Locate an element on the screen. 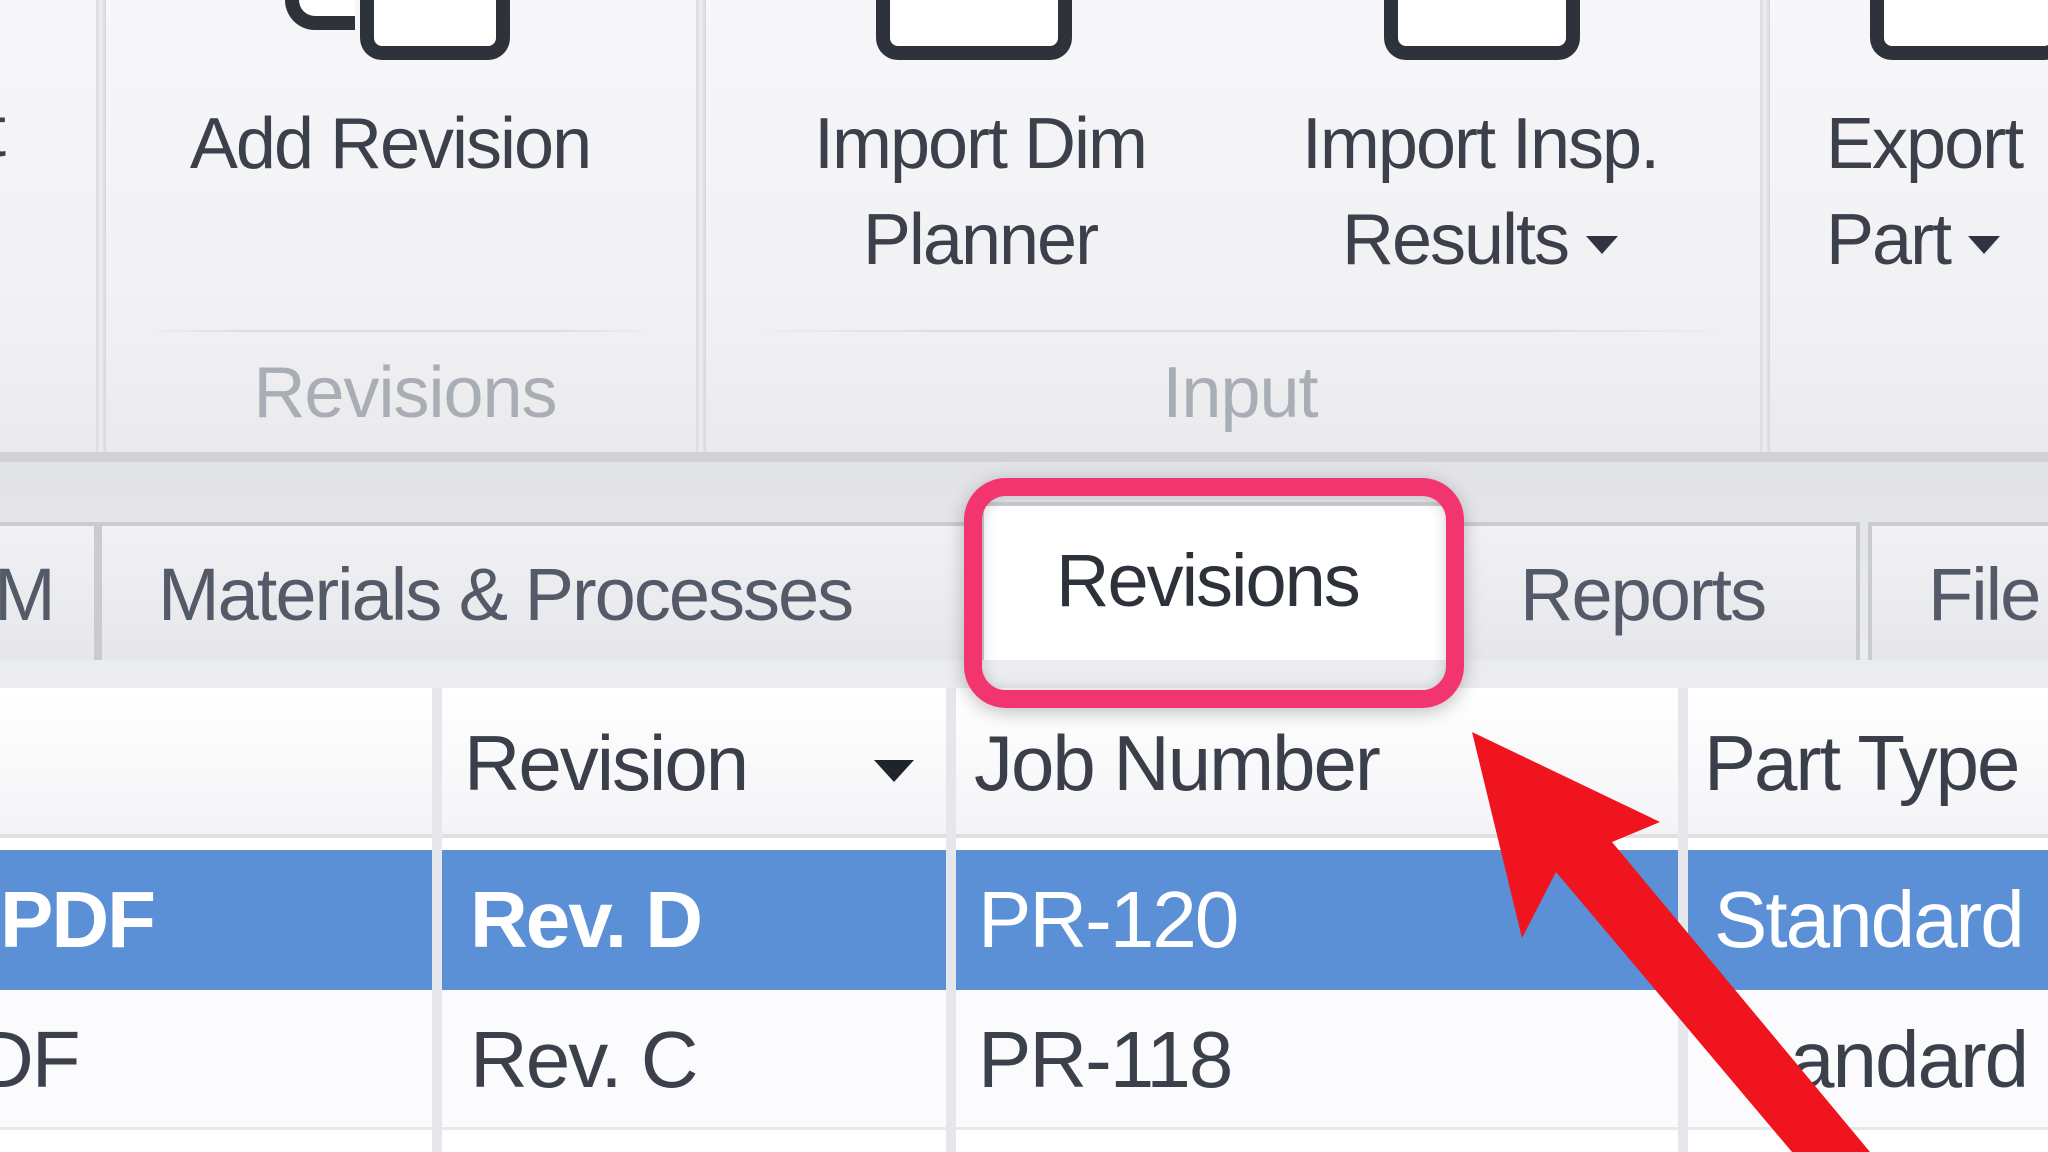 Image resolution: width=2048 pixels, height=1152 pixels. tab-label: Revisions is located at coordinates (1208, 580).